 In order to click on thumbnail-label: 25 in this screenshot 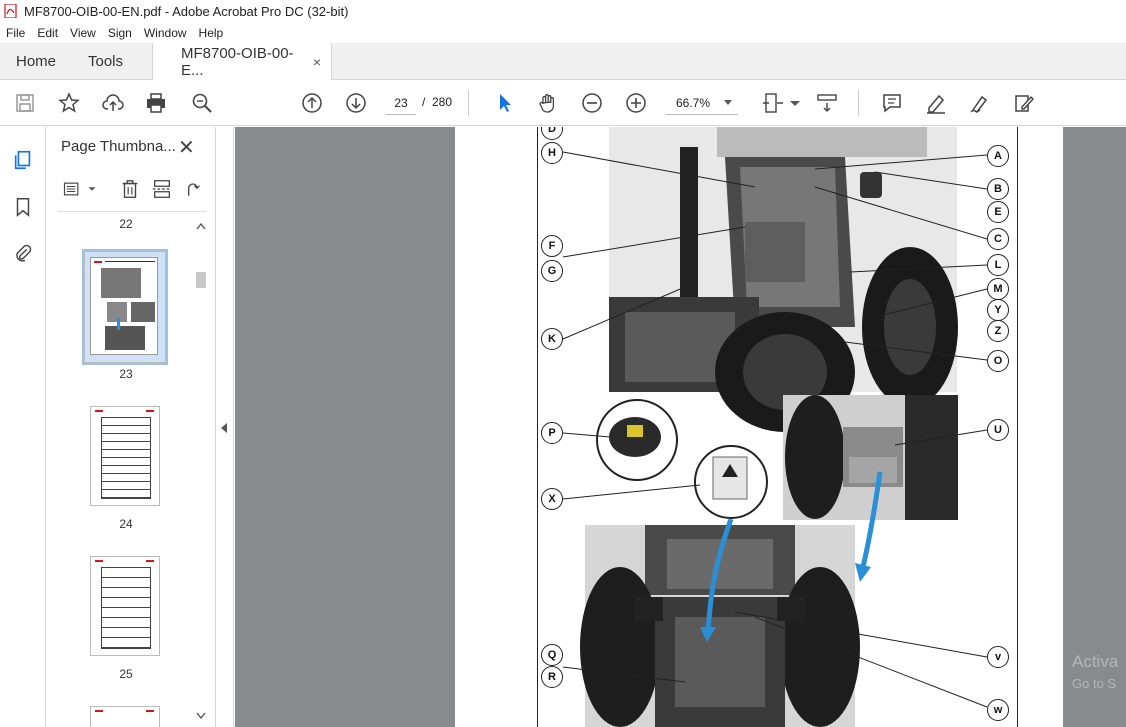, I will do `click(126, 674)`.